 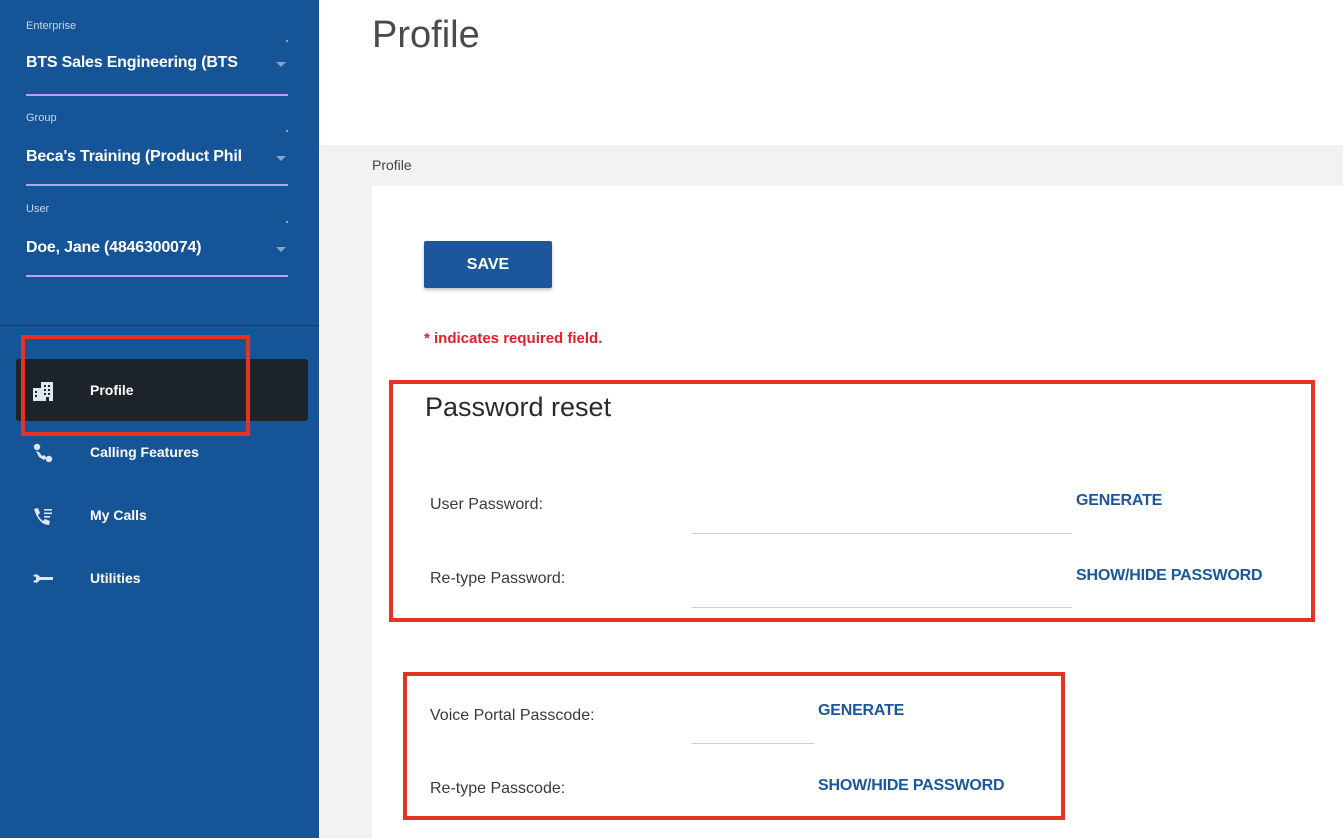 I want to click on retype-passcode-label: Re-type Passcode:, so click(x=498, y=788).